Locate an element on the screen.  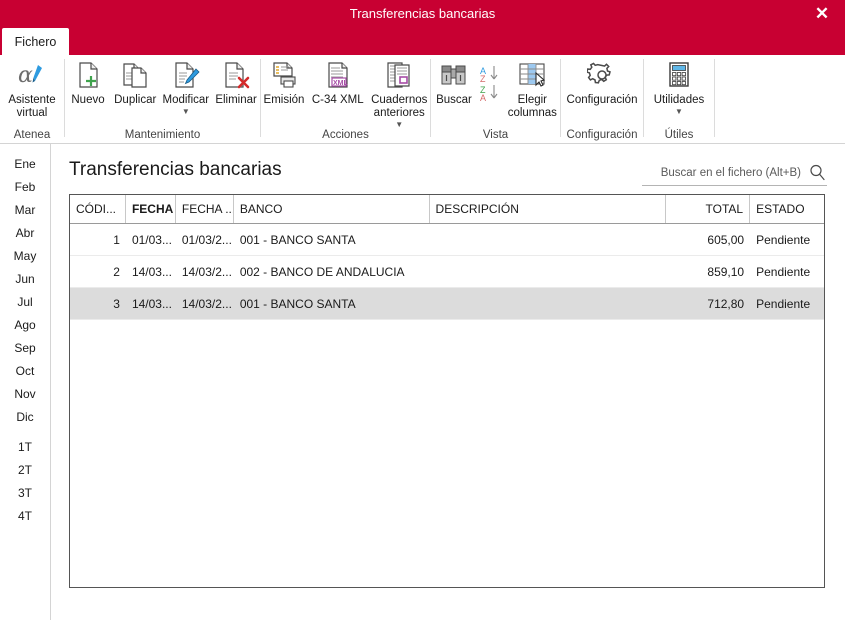
nuevo-button: Nuevo is located at coordinates (88, 81).